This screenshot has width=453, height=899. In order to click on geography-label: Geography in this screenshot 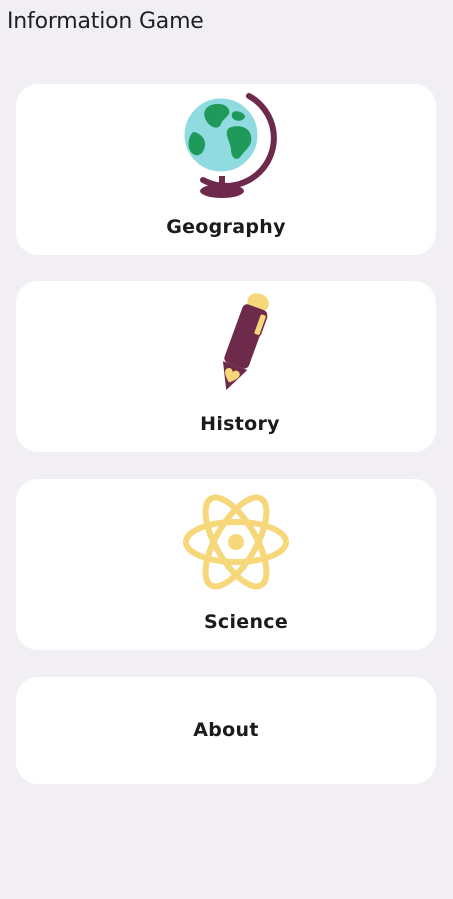, I will do `click(226, 227)`.